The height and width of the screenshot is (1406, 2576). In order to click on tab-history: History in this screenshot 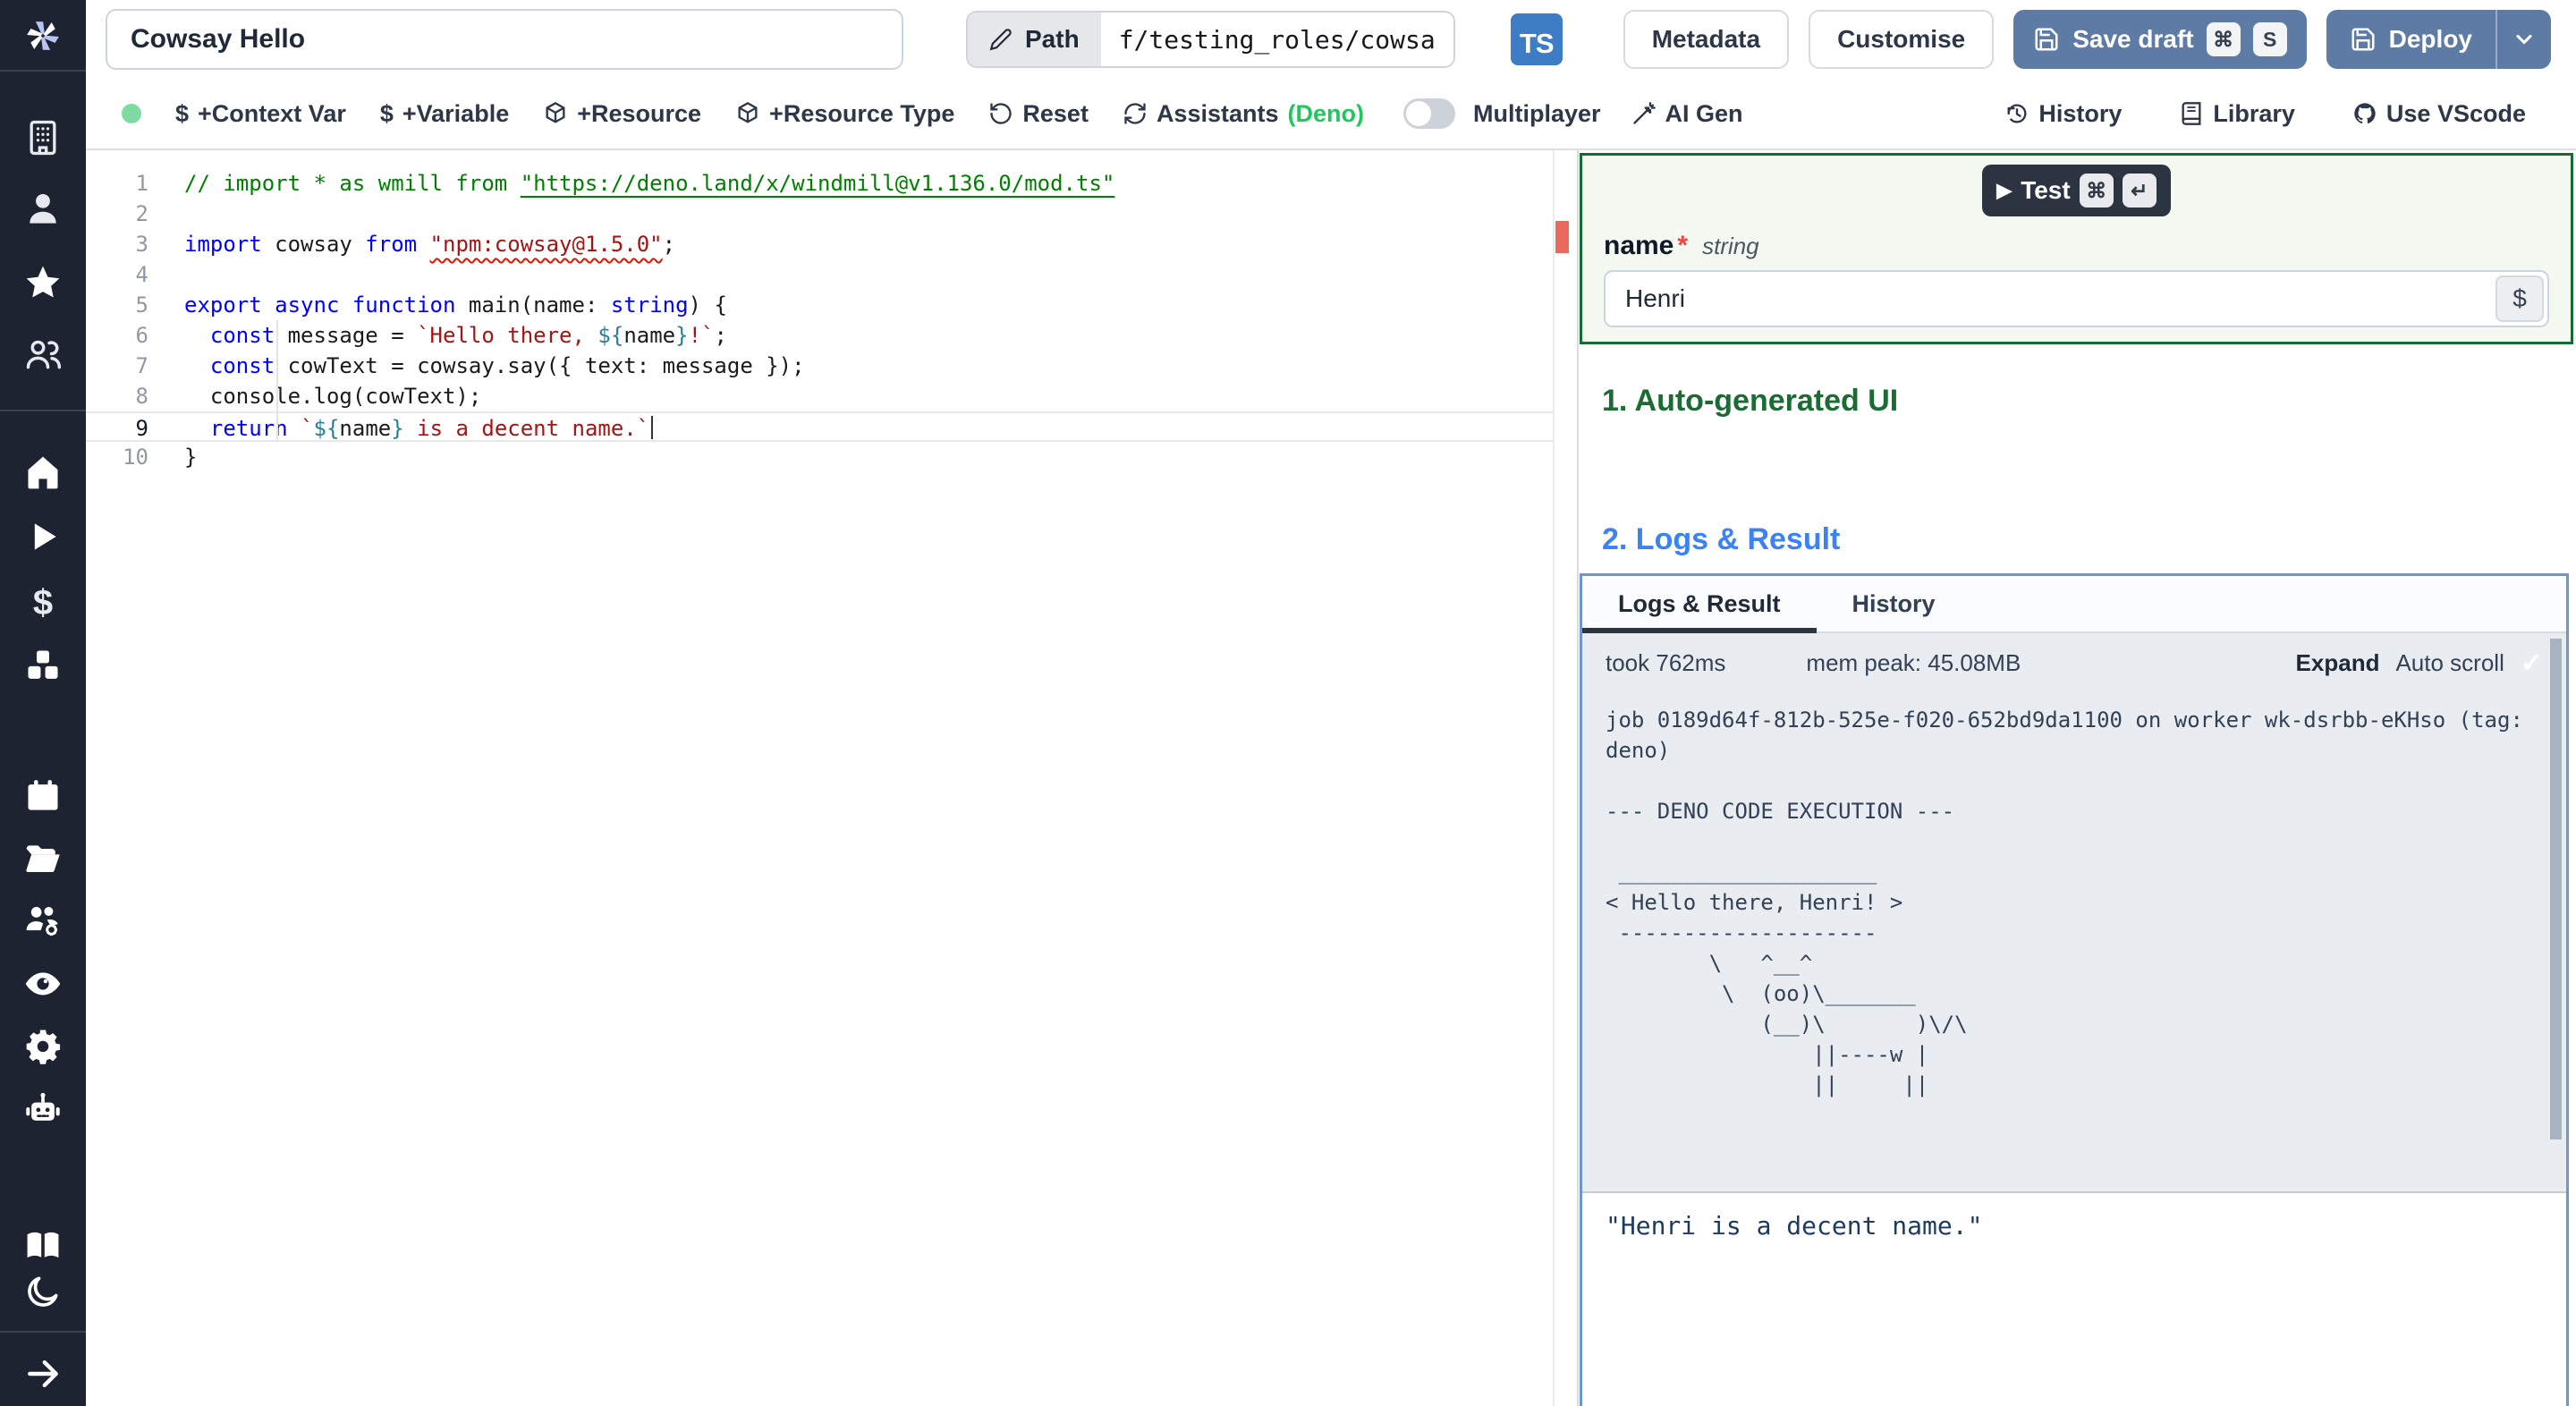, I will do `click(1894, 604)`.